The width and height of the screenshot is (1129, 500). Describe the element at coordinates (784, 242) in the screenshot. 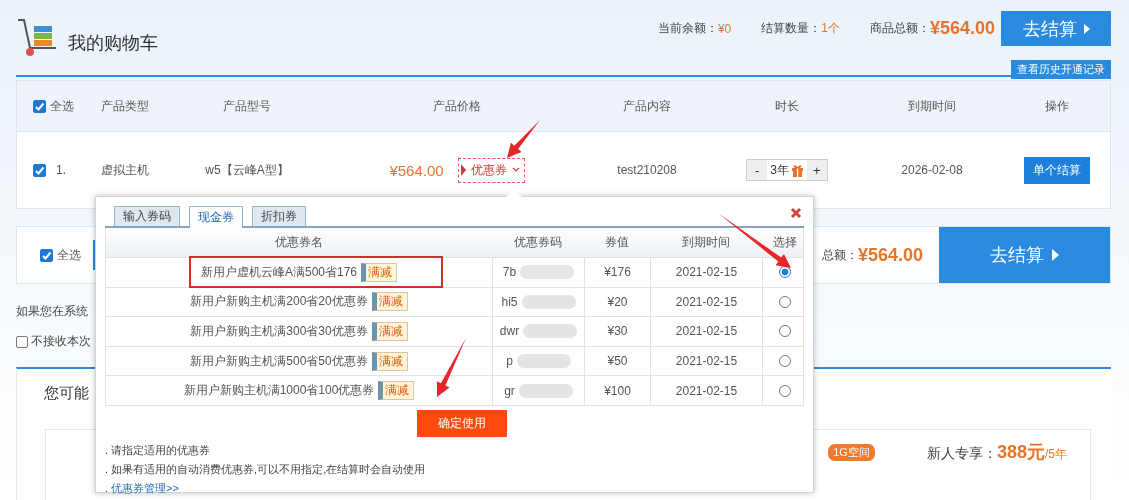

I see `column-header: 选择` at that location.